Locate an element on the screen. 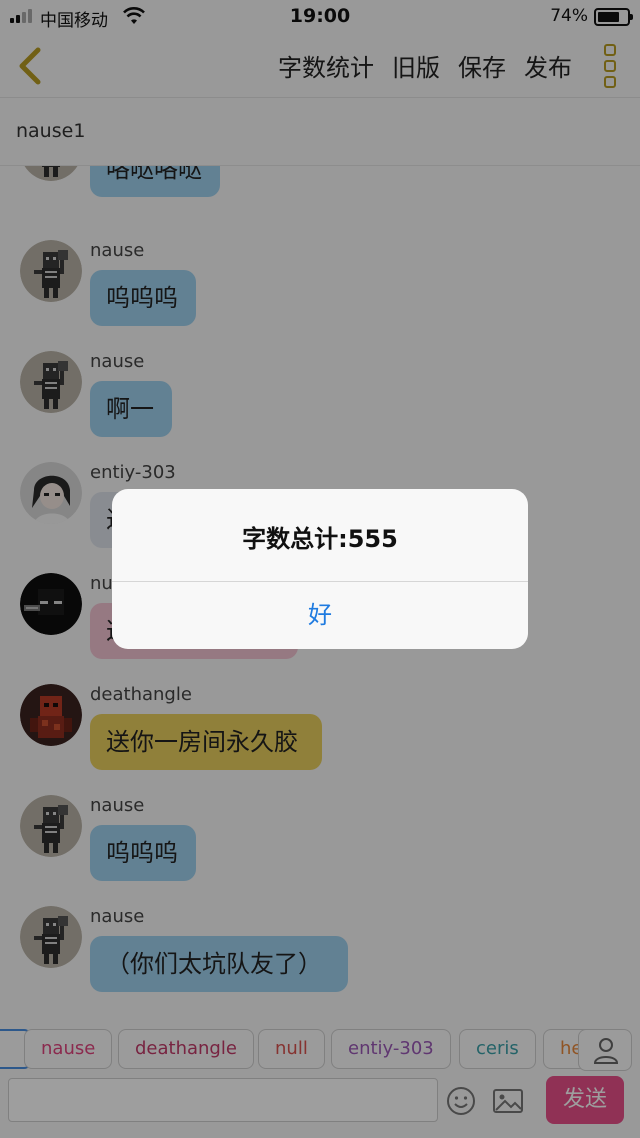 The height and width of the screenshot is (1138, 640). alert-ok-button: 好 is located at coordinates (320, 615).